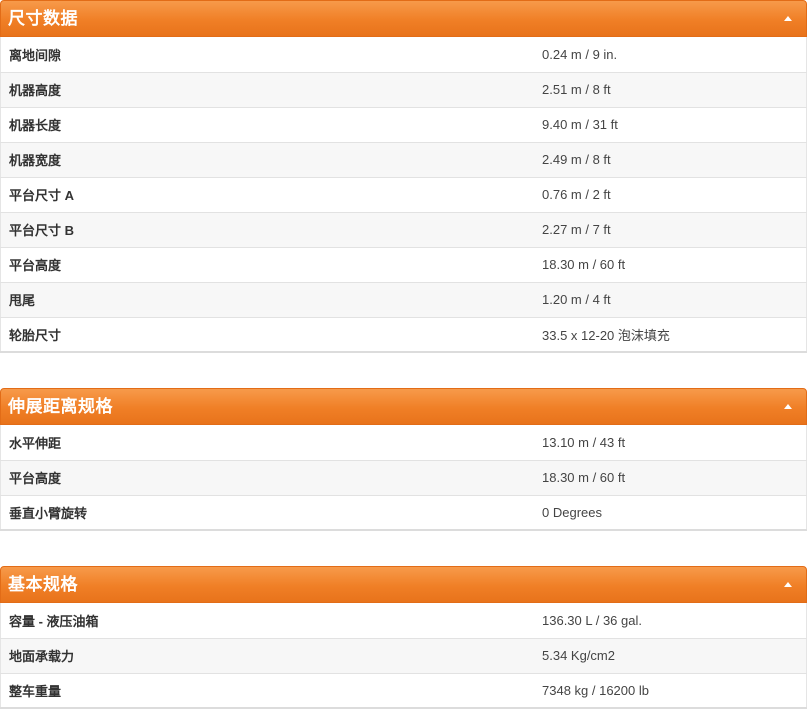 This screenshot has height=709, width=808. I want to click on spec-value: 0 Degrees, so click(572, 512).